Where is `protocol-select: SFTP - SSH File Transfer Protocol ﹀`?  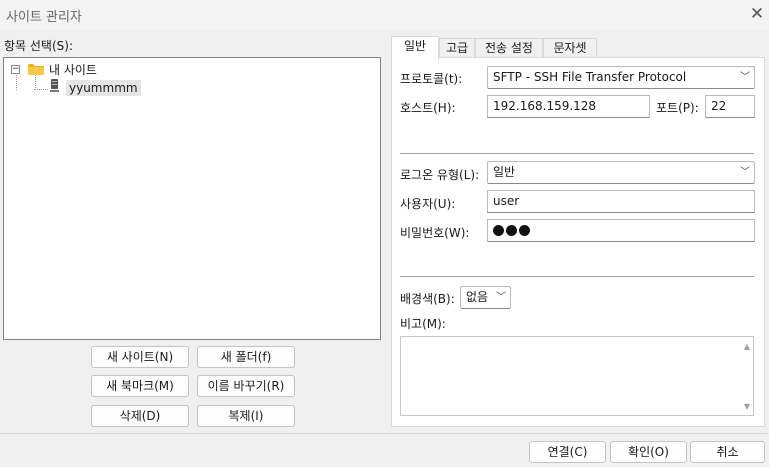 protocol-select: SFTP - SSH File Transfer Protocol ﹀ is located at coordinates (621, 77).